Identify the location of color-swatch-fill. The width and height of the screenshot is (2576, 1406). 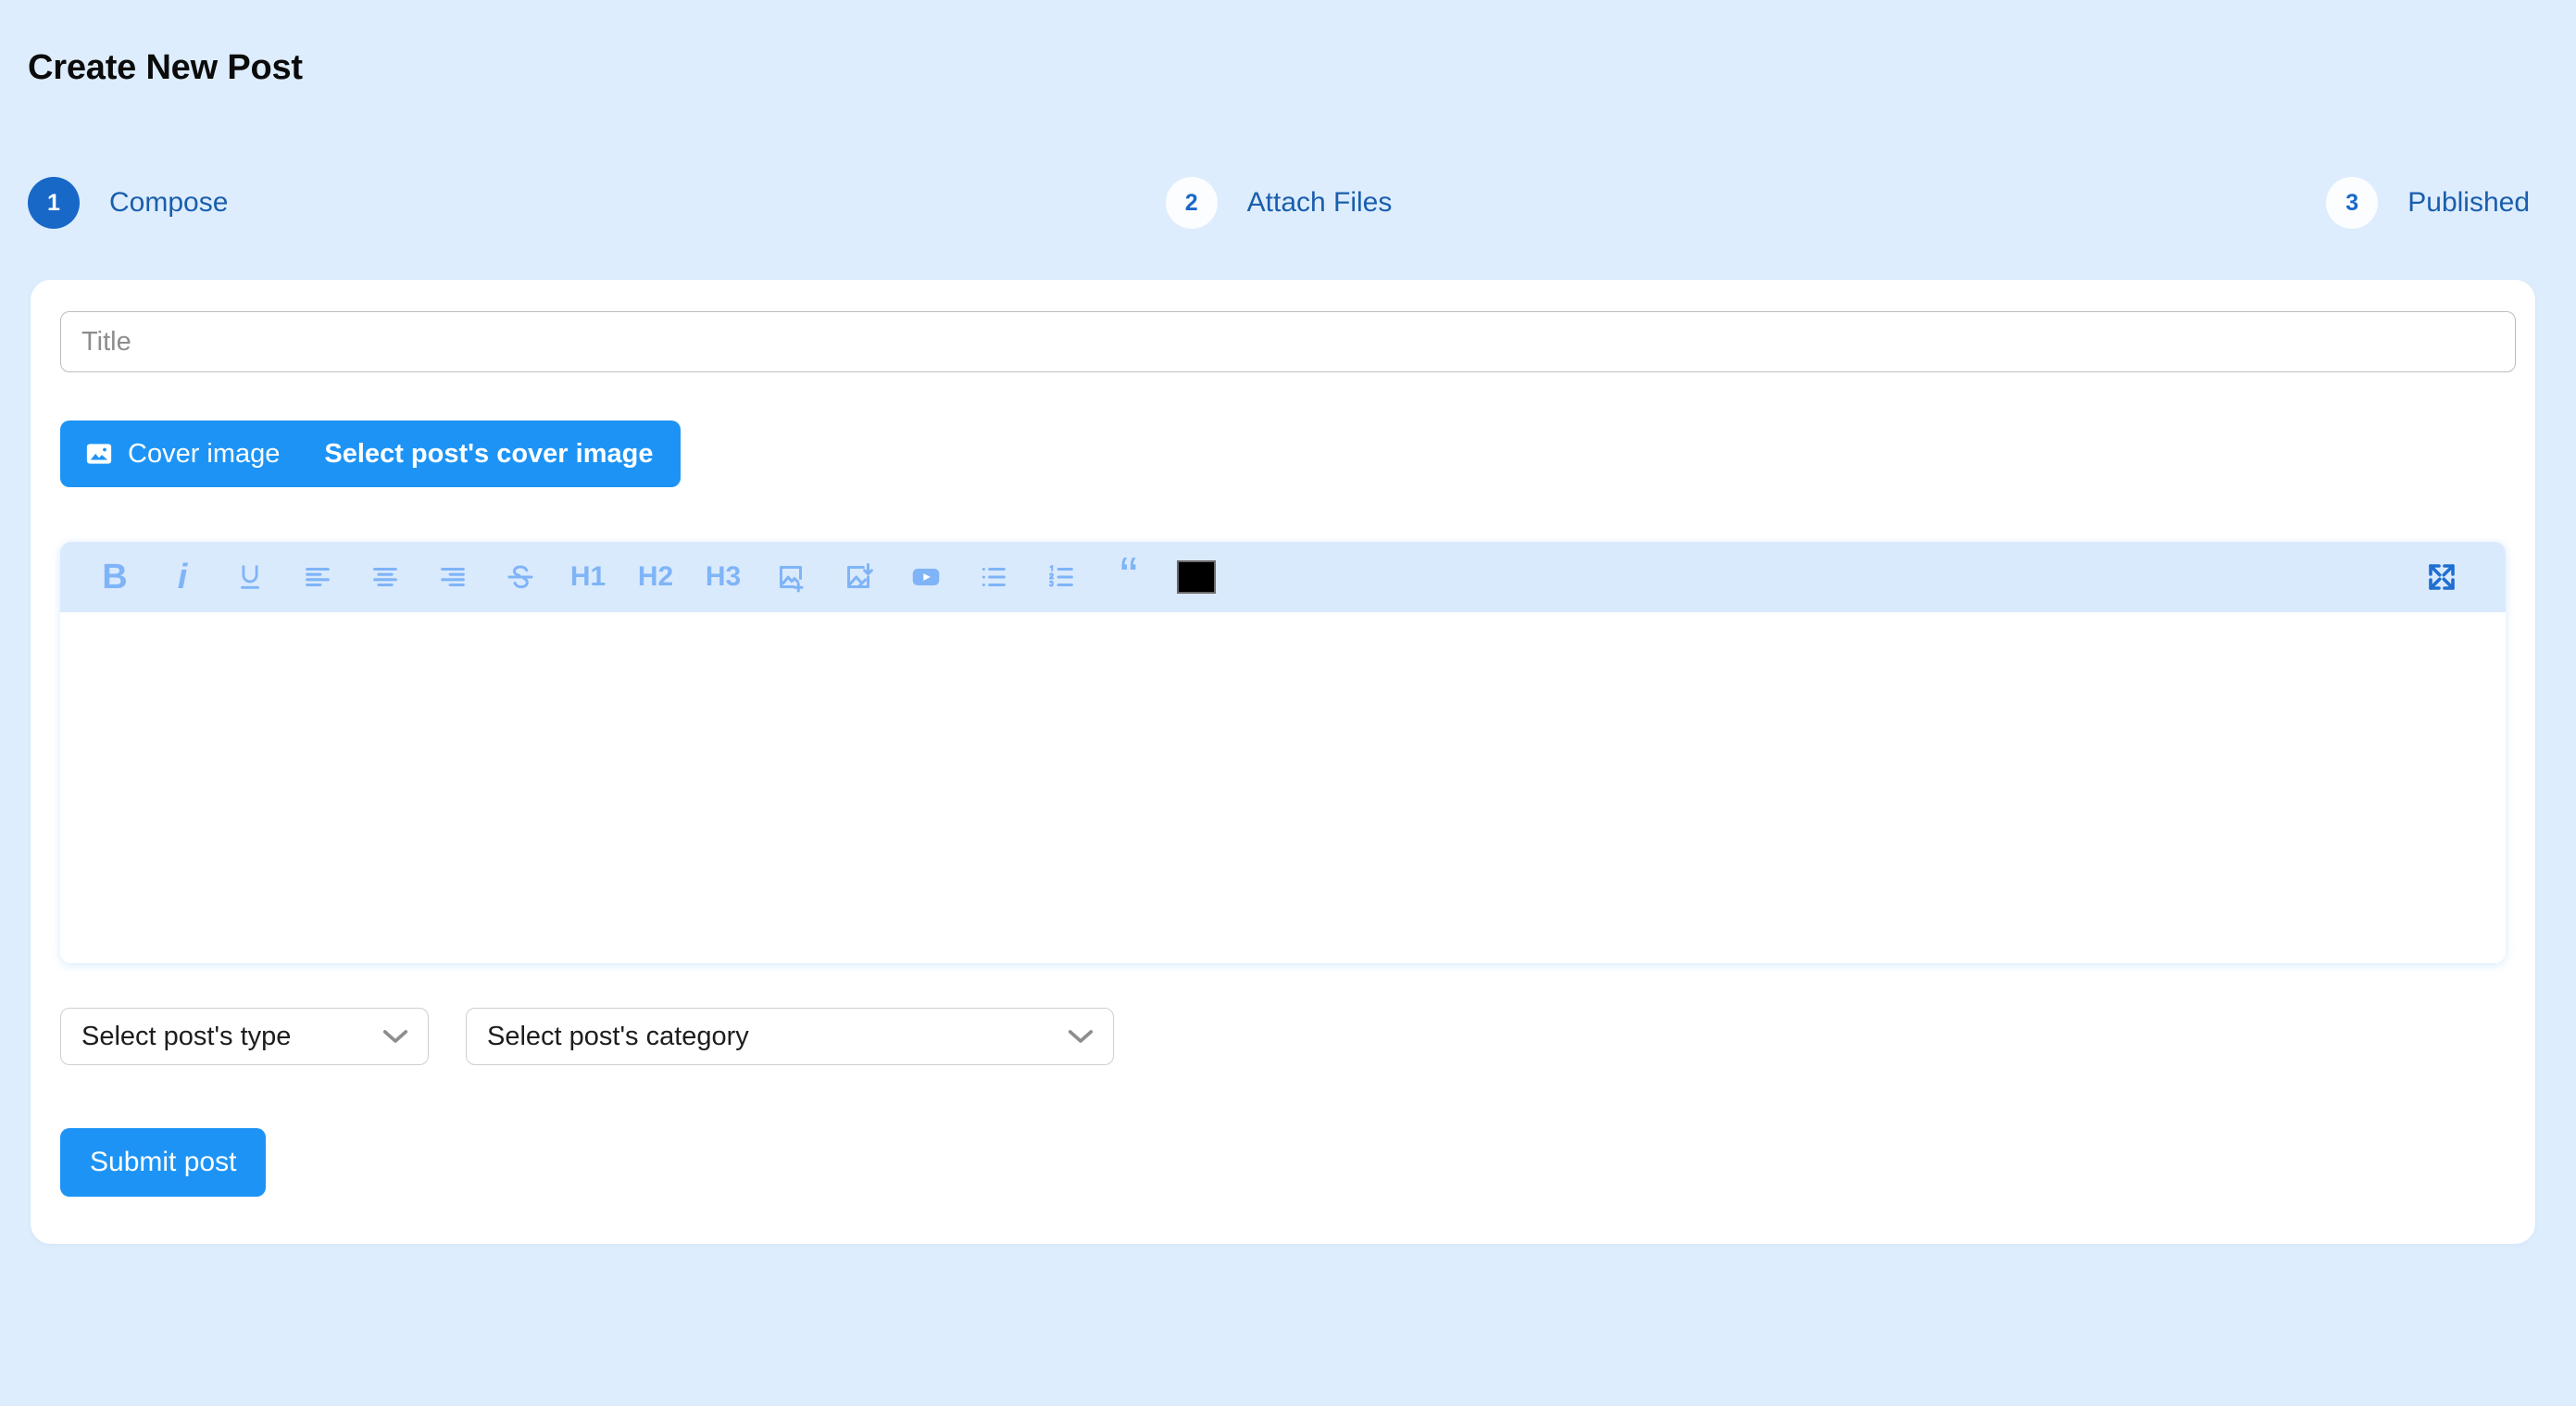
(1196, 577).